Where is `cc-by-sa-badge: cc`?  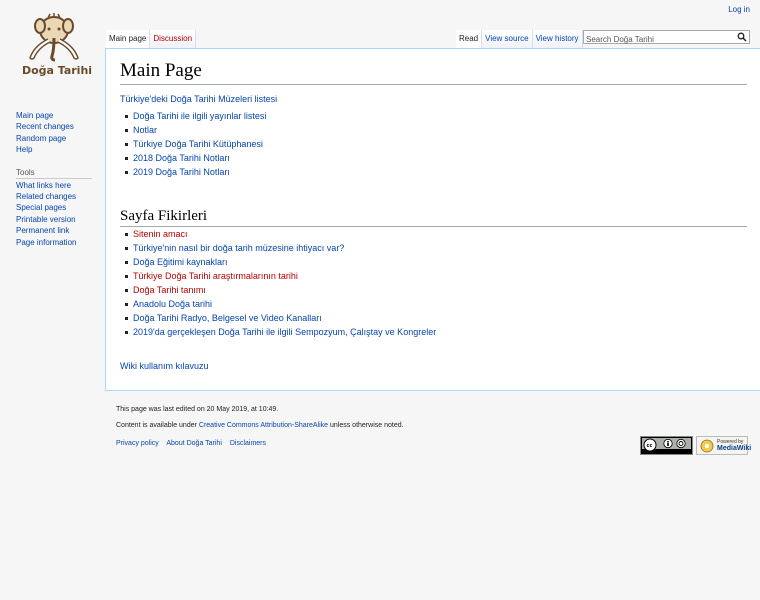 cc-by-sa-badge: cc is located at coordinates (666, 445).